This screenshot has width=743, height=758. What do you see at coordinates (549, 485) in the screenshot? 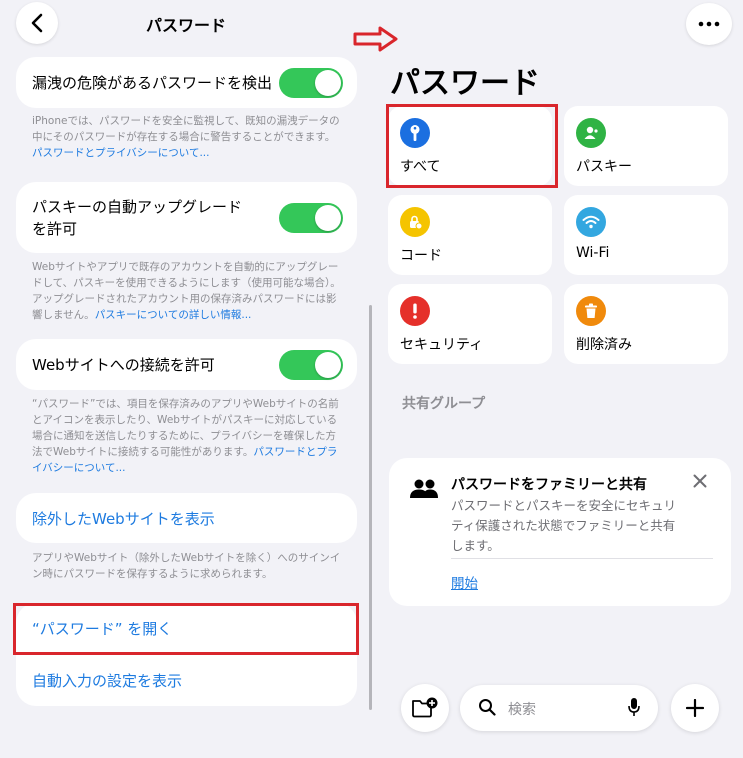
I see `family-sharing-title: パスワードをファミリーと共有` at bounding box center [549, 485].